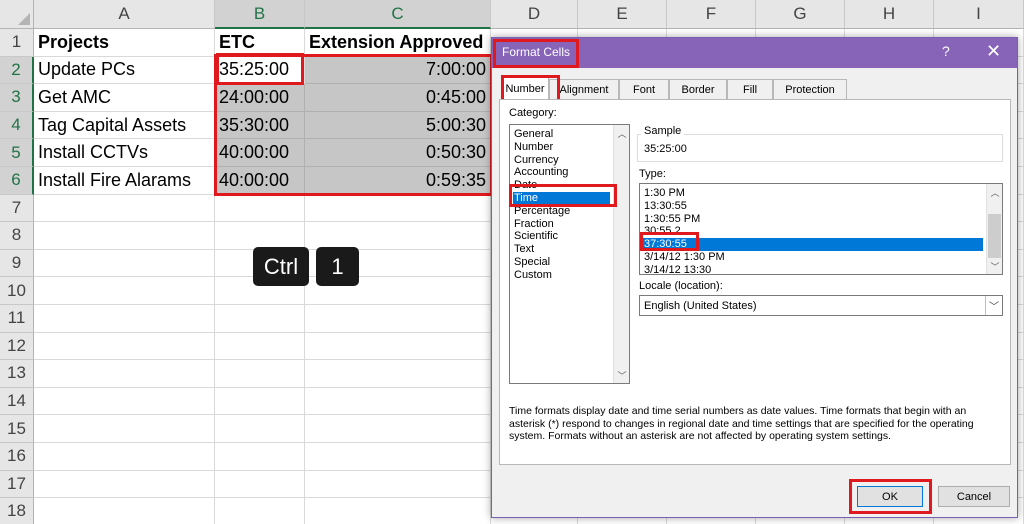 This screenshot has width=1024, height=524. What do you see at coordinates (561, 134) in the screenshot?
I see `category-item-general: General` at bounding box center [561, 134].